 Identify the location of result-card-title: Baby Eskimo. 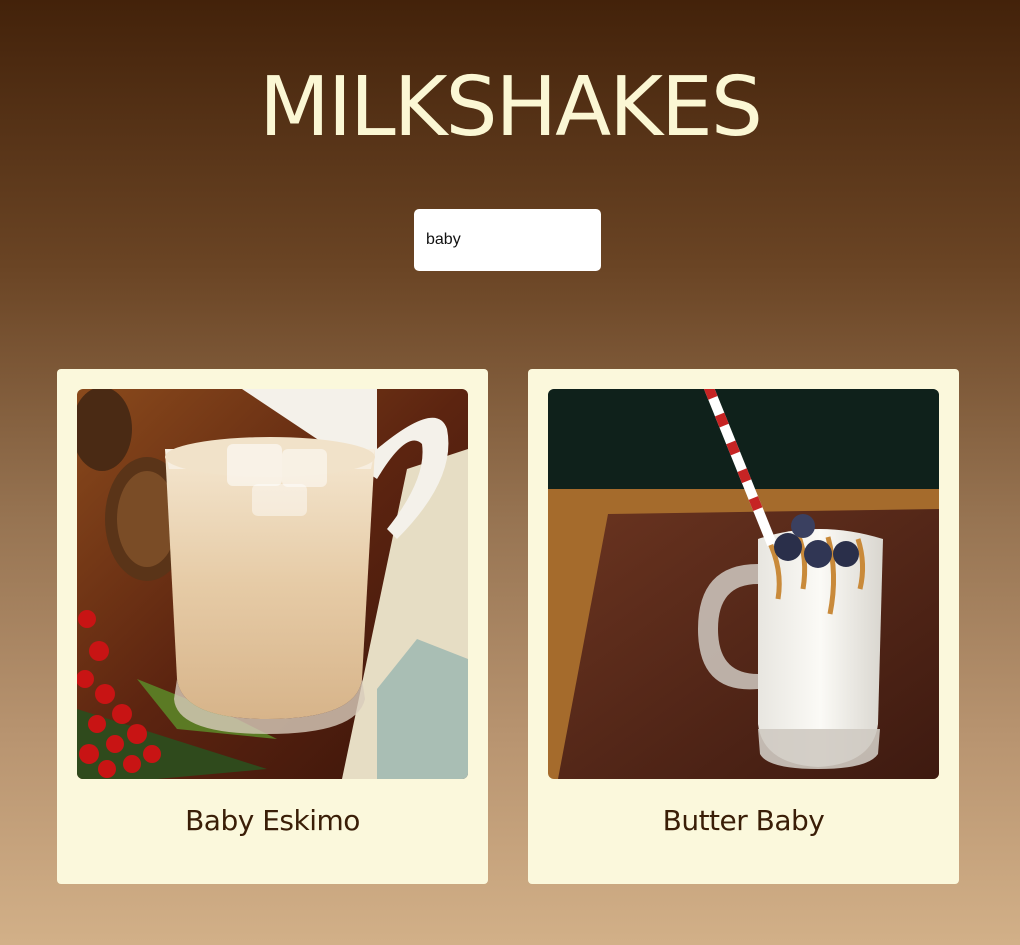
(272, 821).